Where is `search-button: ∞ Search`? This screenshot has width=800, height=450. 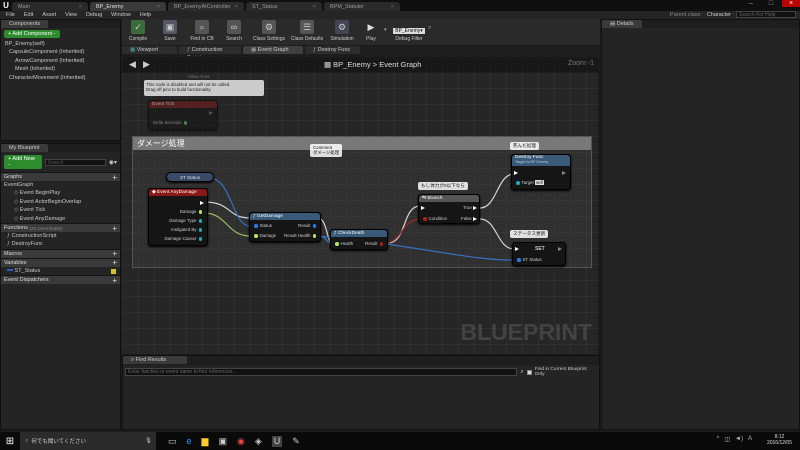 search-button: ∞ Search is located at coordinates (234, 32).